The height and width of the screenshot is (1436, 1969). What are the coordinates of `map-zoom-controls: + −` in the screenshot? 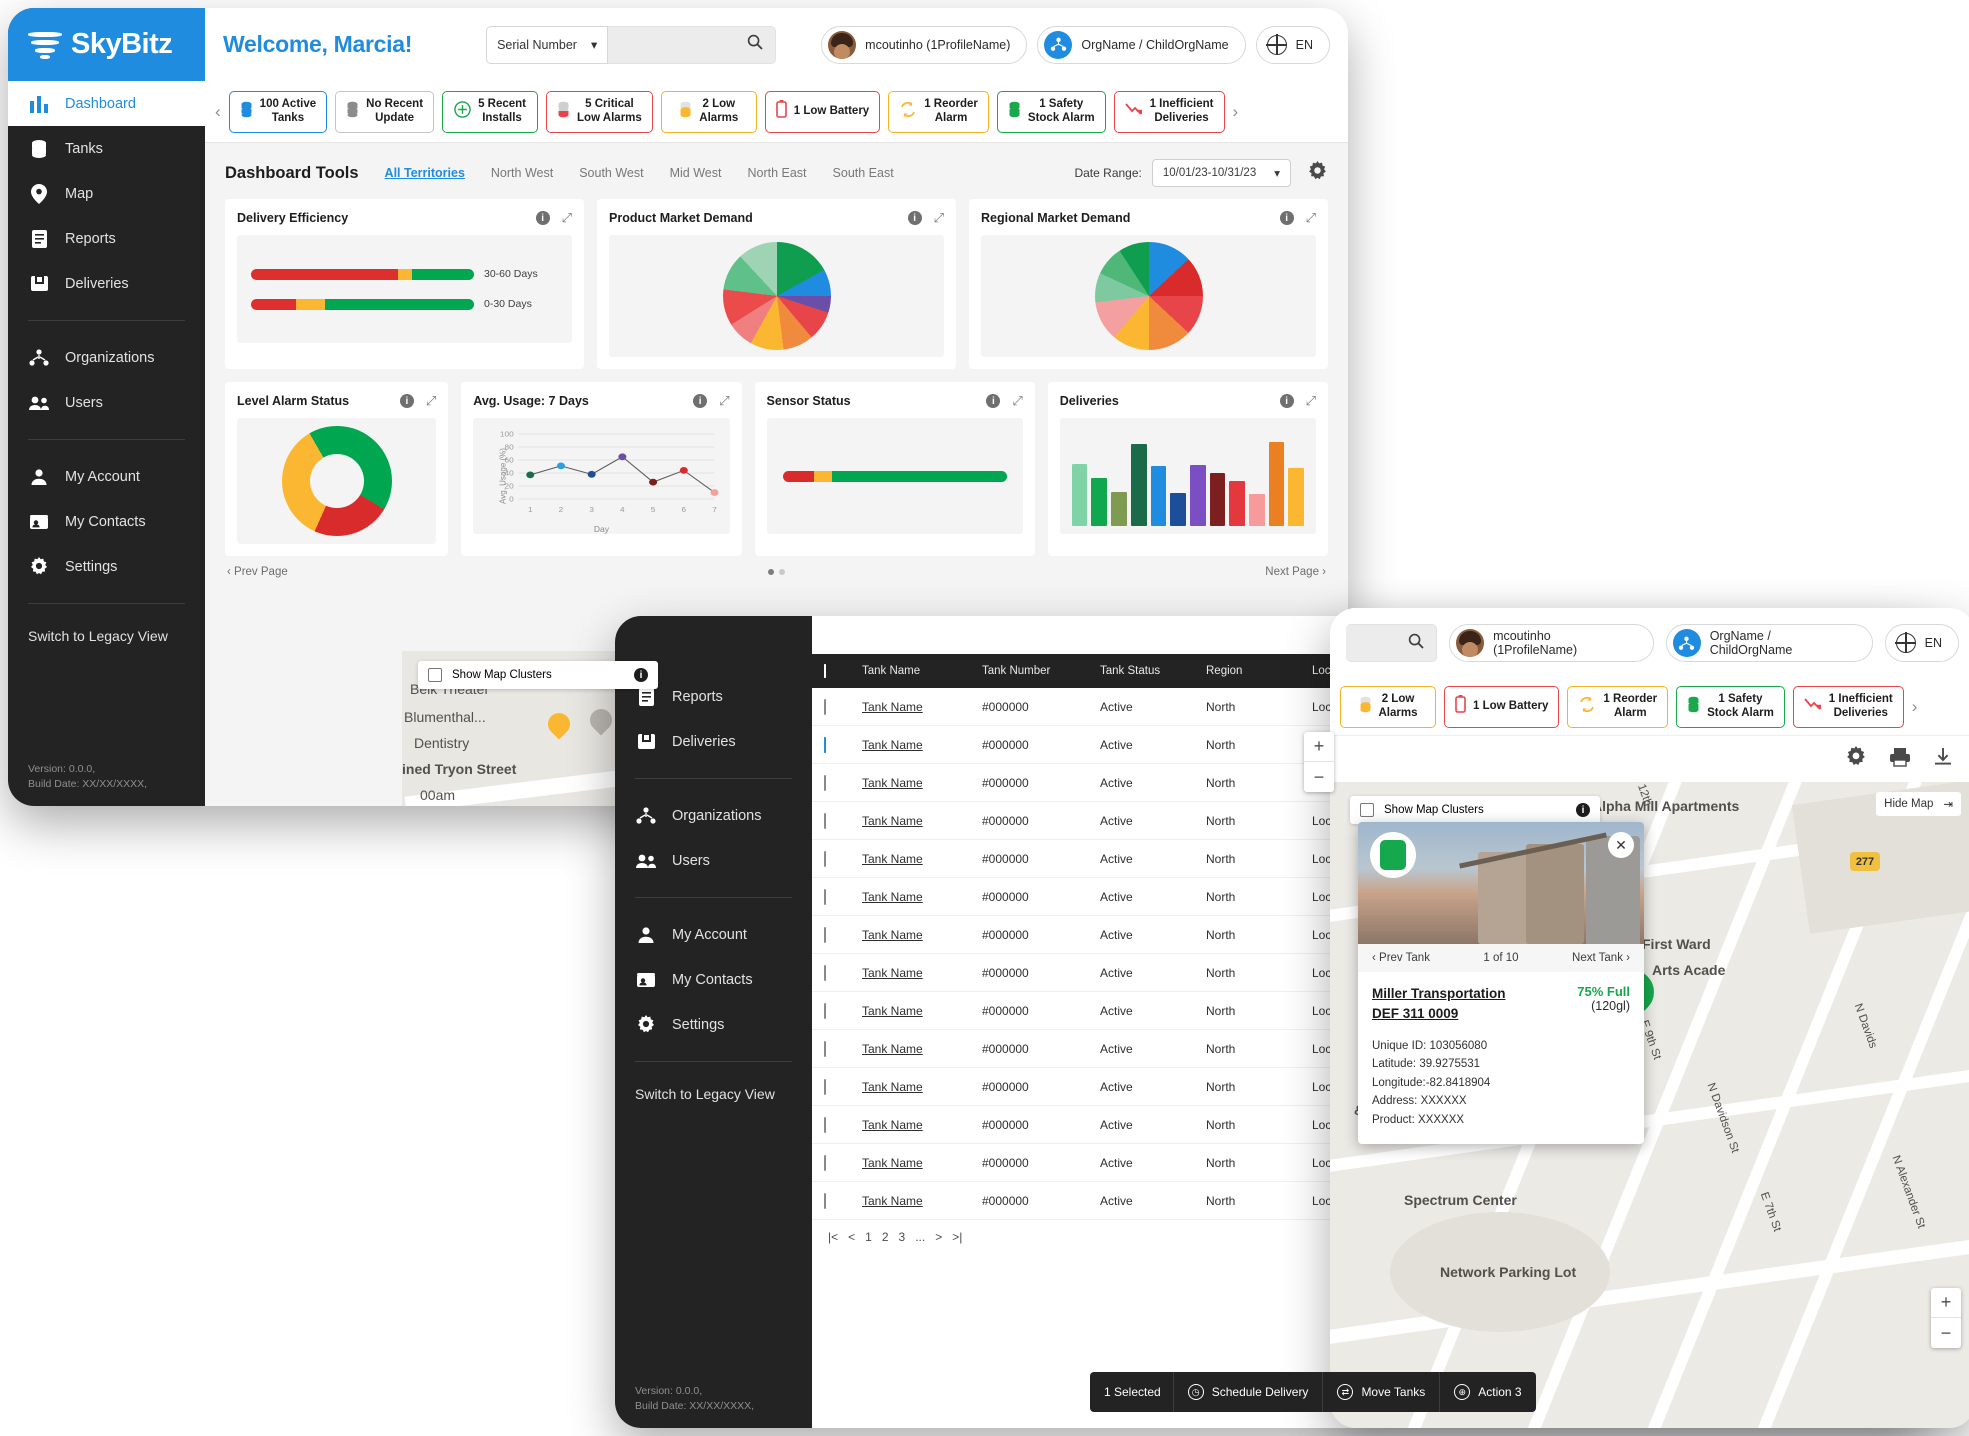 It's located at (1946, 1318).